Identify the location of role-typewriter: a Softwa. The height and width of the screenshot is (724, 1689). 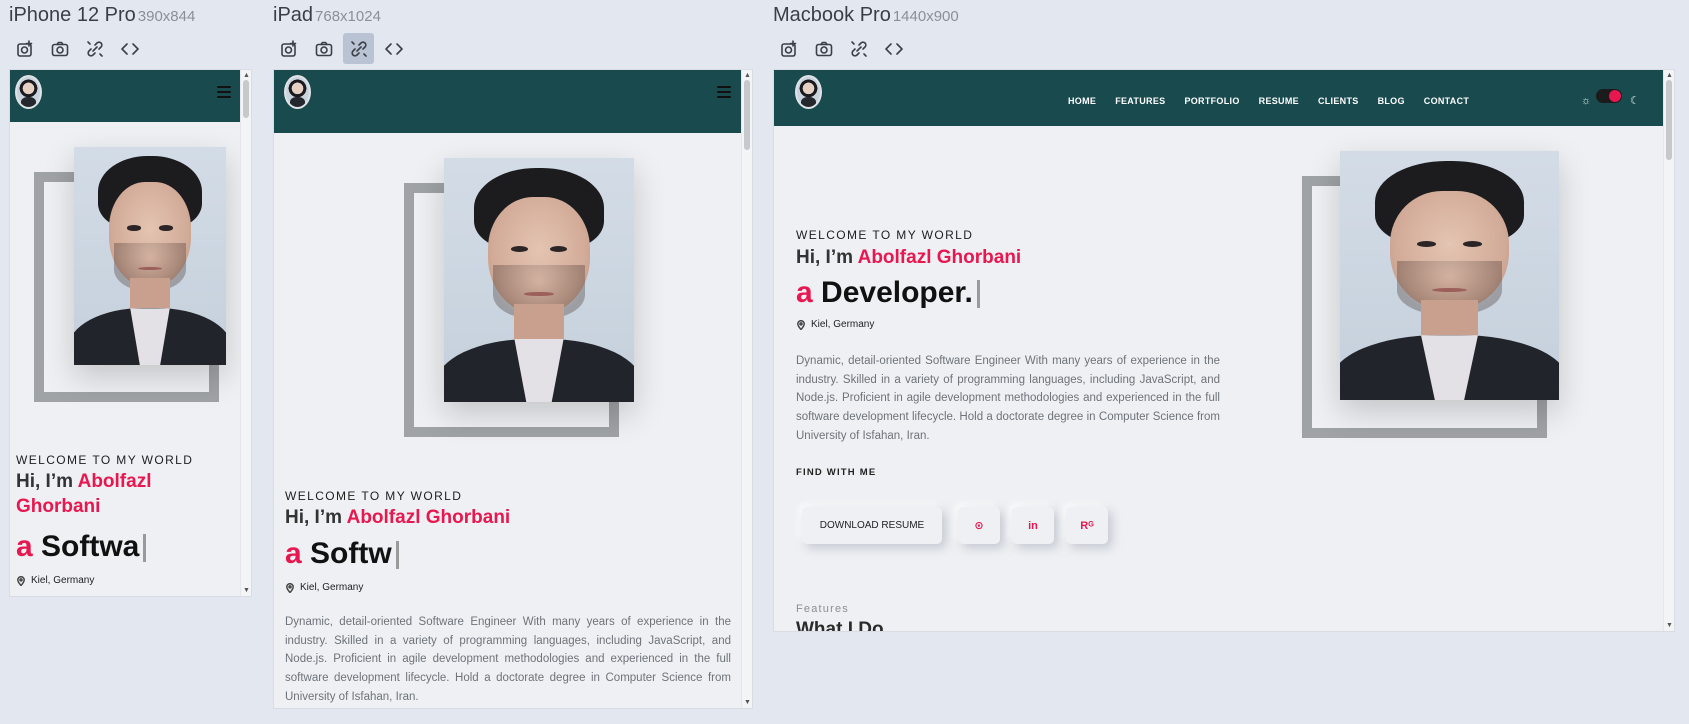
(81, 547).